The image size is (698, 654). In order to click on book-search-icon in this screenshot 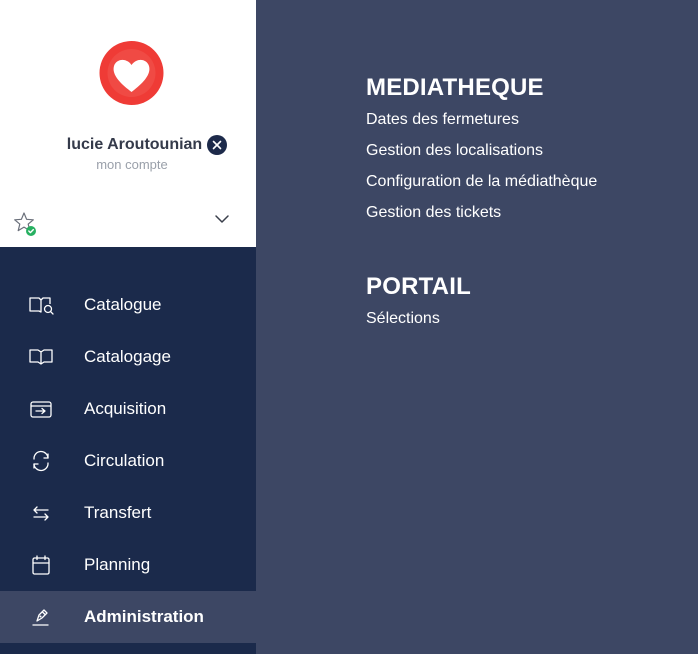, I will do `click(42, 305)`.